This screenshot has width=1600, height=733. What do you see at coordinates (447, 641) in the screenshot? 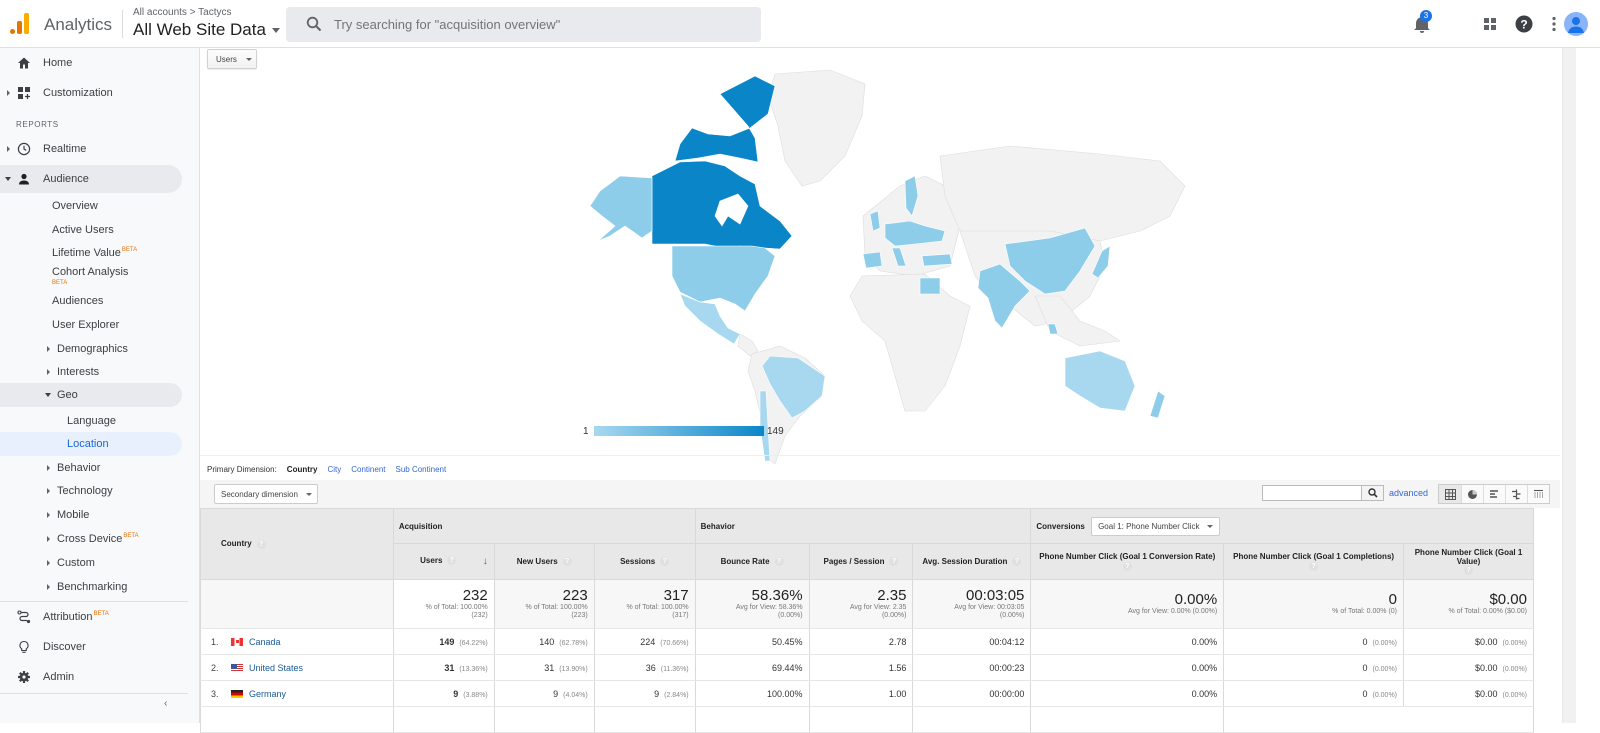
I see `cell-value: 149` at bounding box center [447, 641].